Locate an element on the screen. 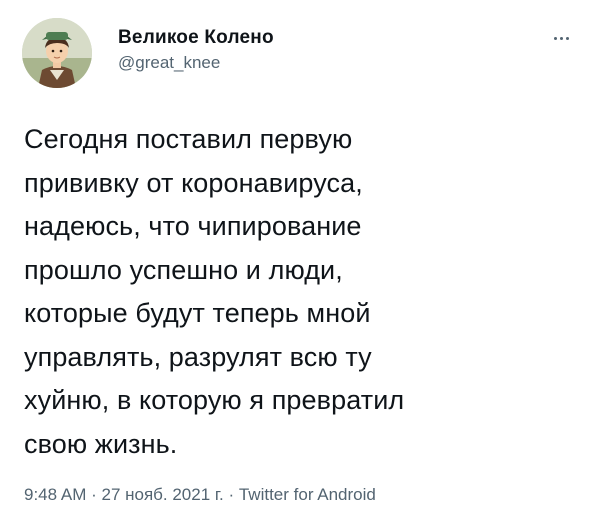  more-horizontal-icon is located at coordinates (561, 38).